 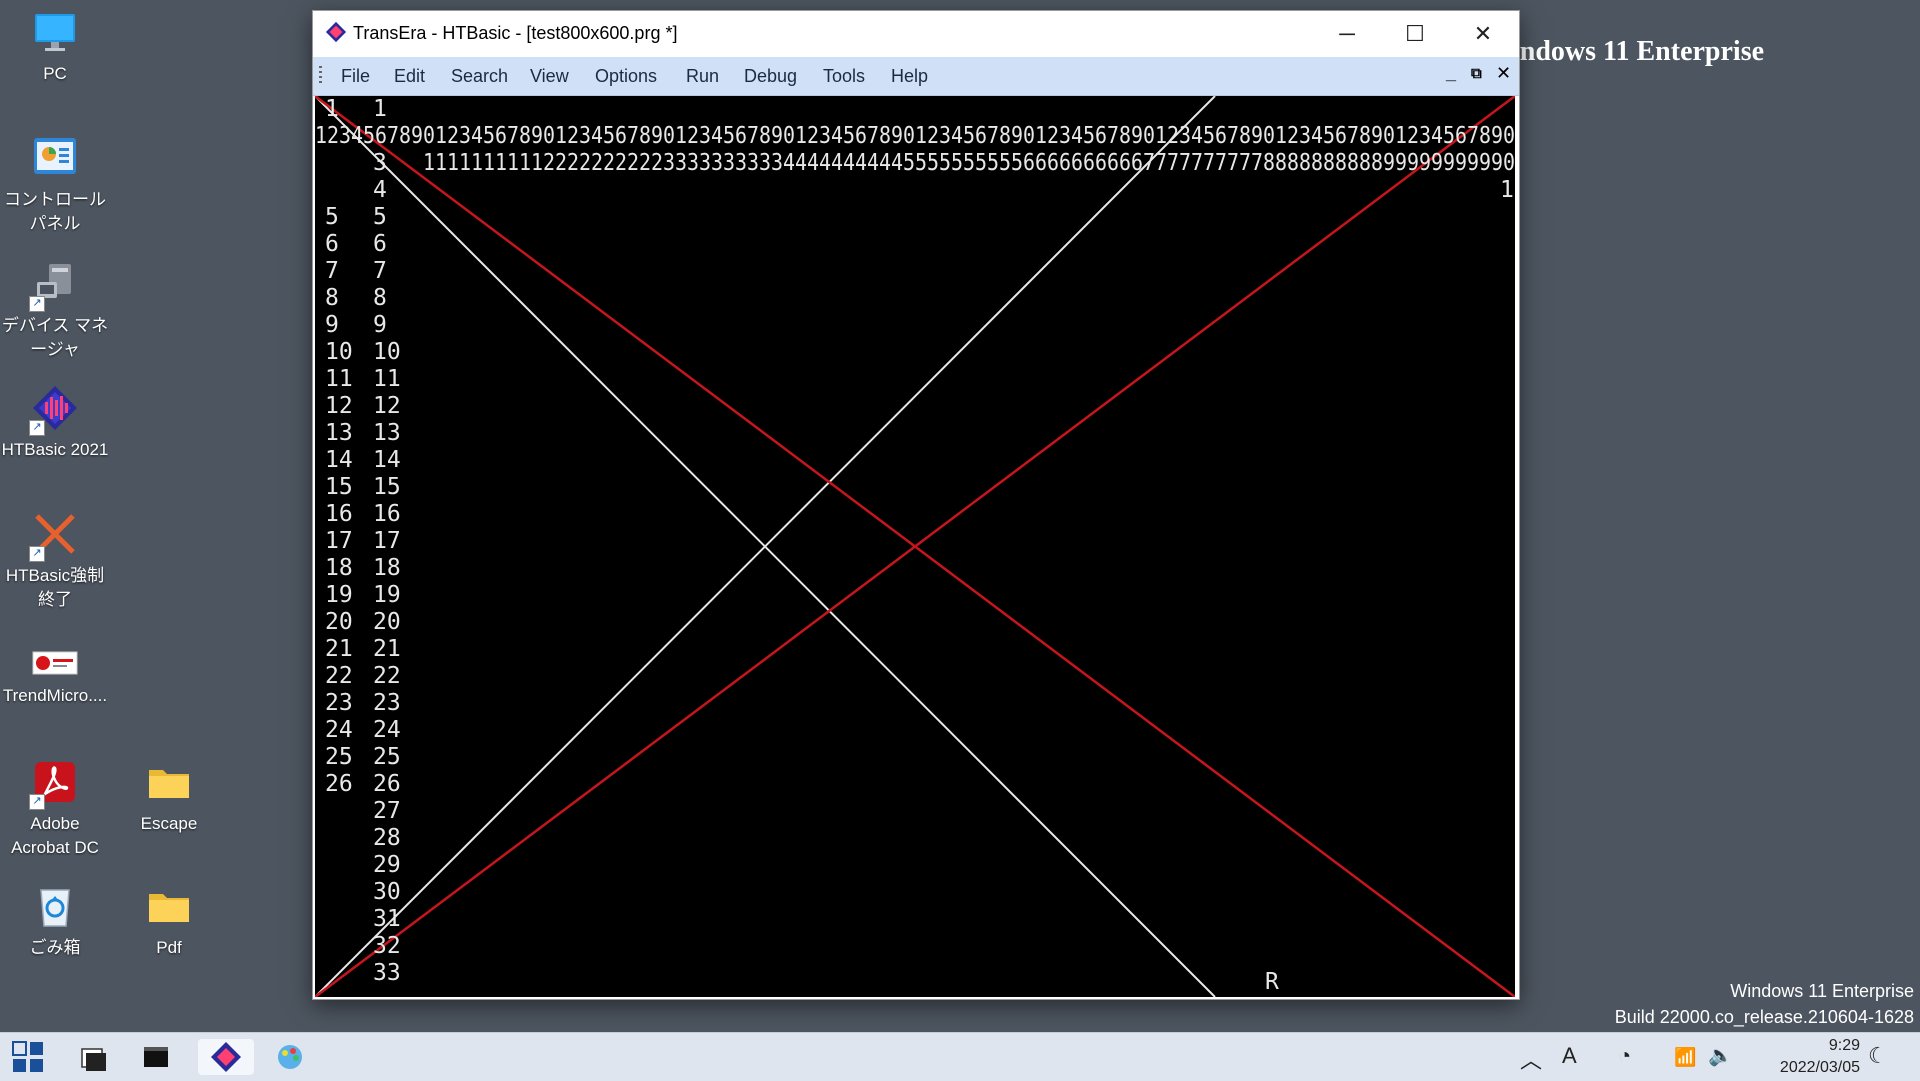 What do you see at coordinates (1507, 190) in the screenshot?
I see `screen-row4-right: 1` at bounding box center [1507, 190].